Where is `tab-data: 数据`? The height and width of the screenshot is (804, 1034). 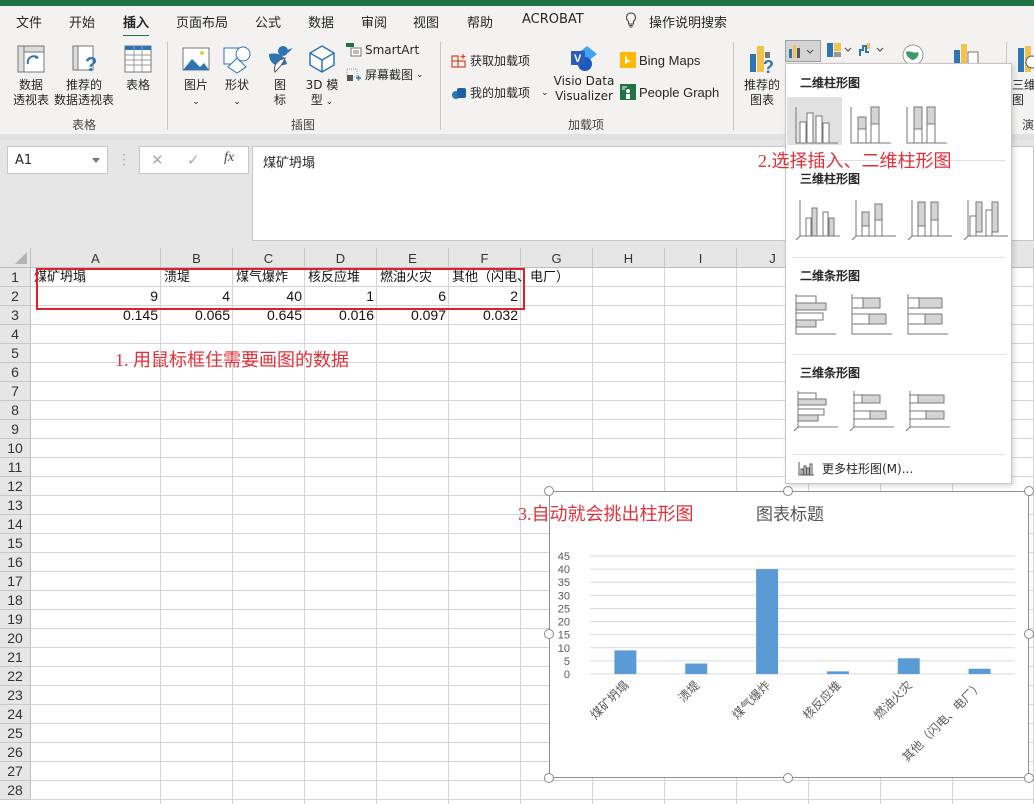 tab-data: 数据 is located at coordinates (321, 21).